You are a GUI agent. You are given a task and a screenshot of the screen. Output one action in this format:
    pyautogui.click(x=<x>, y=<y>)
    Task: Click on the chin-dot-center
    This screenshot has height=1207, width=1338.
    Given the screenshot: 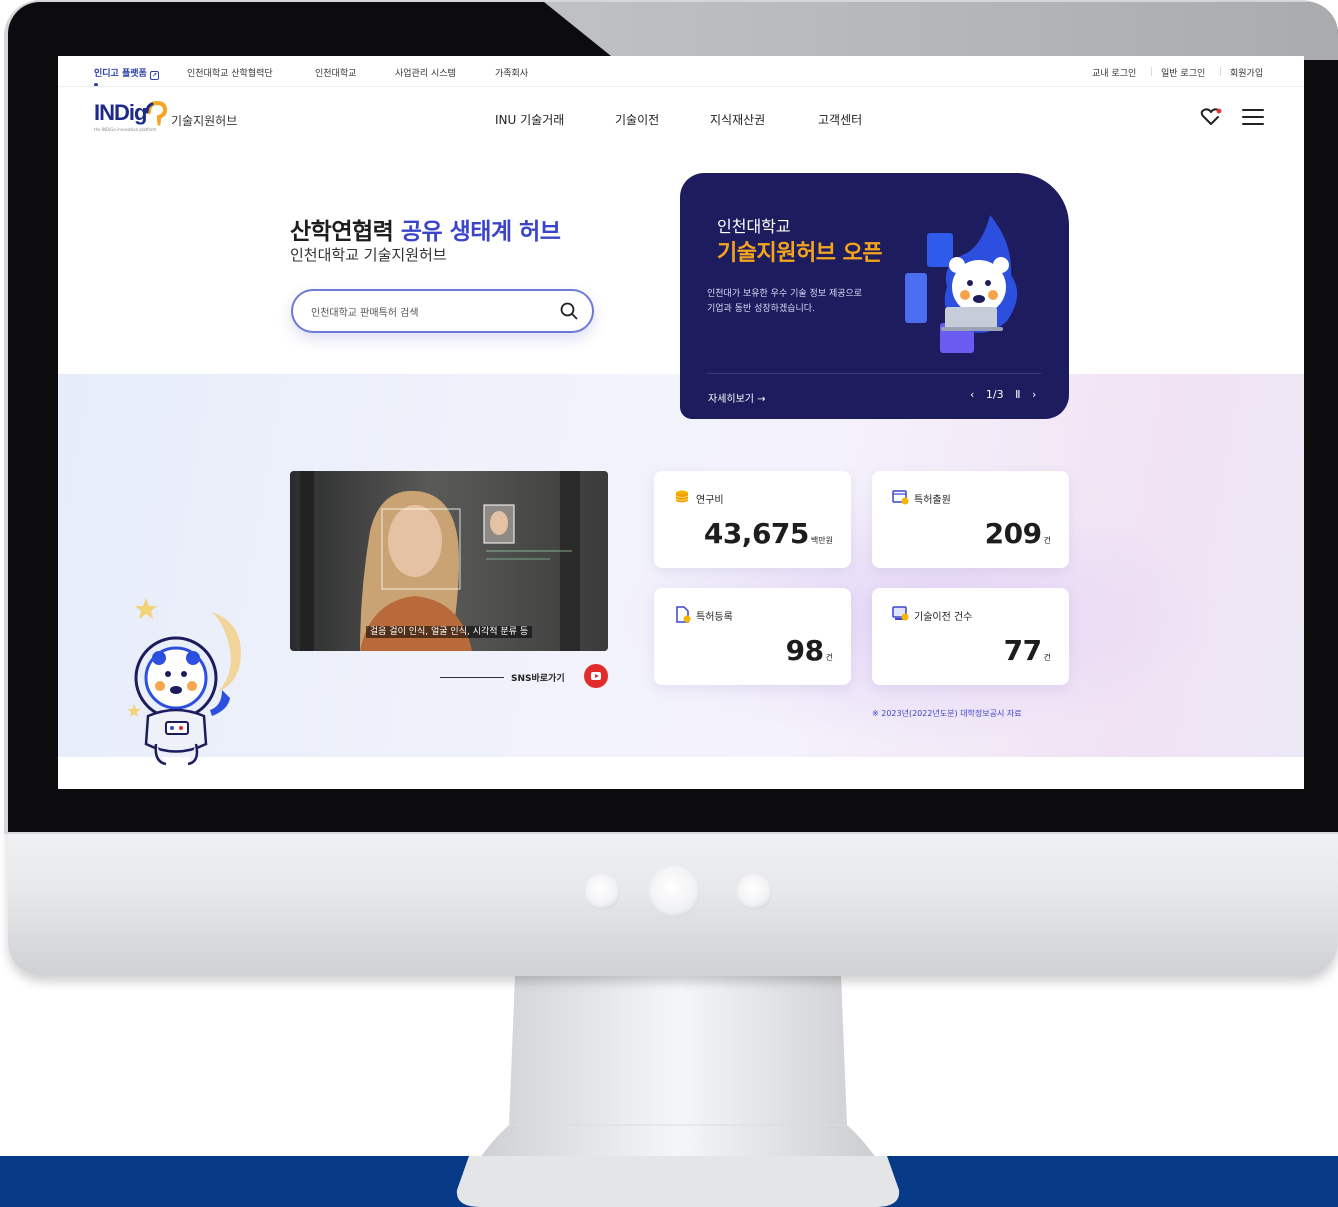 What is the action you would take?
    pyautogui.click(x=674, y=892)
    